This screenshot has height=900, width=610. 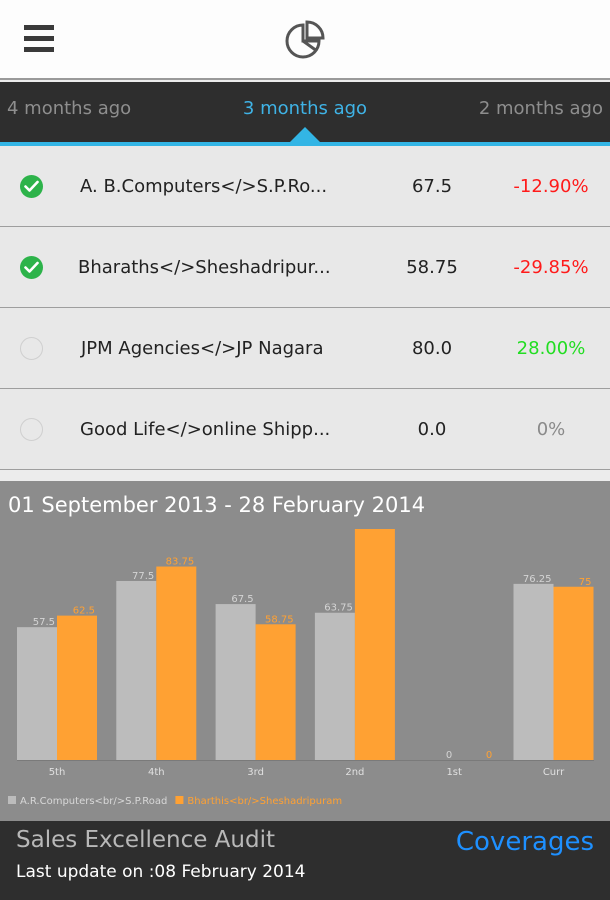 I want to click on list-item: A. B.Computers</>S.P.Ro... 67.5 -12.90%, so click(x=305, y=186).